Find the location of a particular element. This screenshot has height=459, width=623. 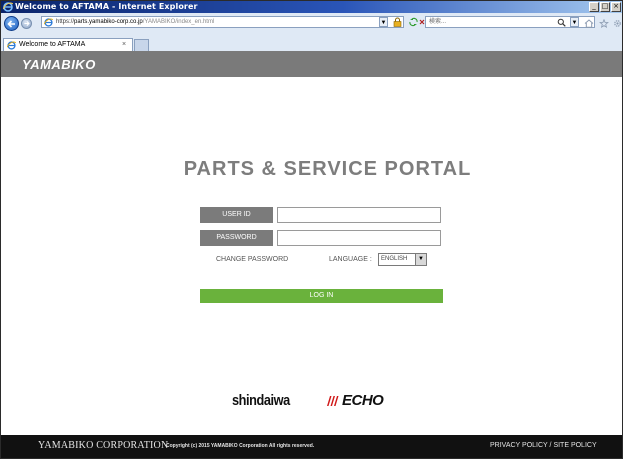

page-title: PARTS & SERVICE PORTAL is located at coordinates (327, 169).